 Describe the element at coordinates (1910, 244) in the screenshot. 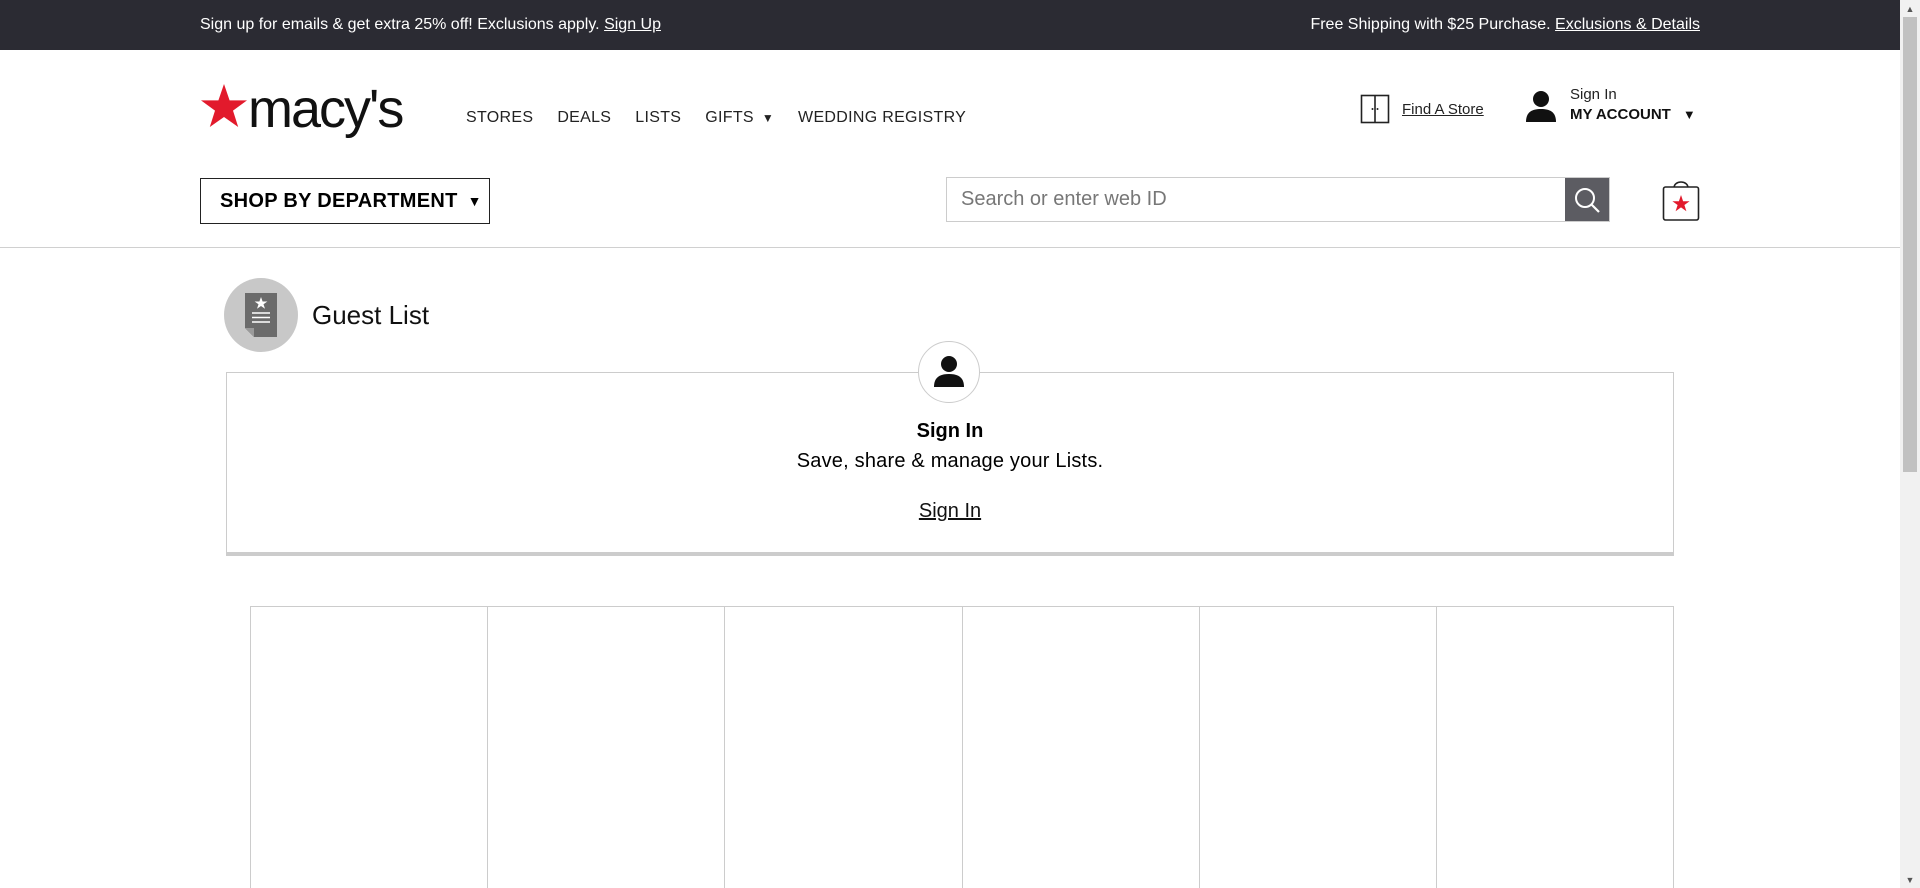

I see `scrollbar-thumb` at that location.